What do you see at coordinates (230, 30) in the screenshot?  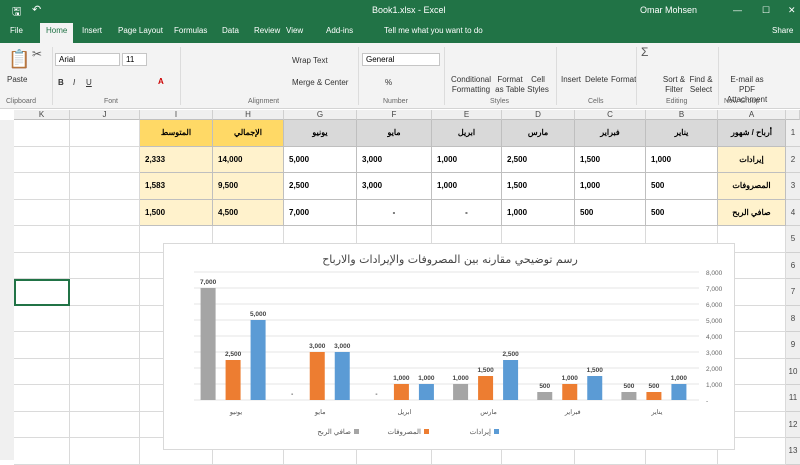 I see `tab-data: Data` at bounding box center [230, 30].